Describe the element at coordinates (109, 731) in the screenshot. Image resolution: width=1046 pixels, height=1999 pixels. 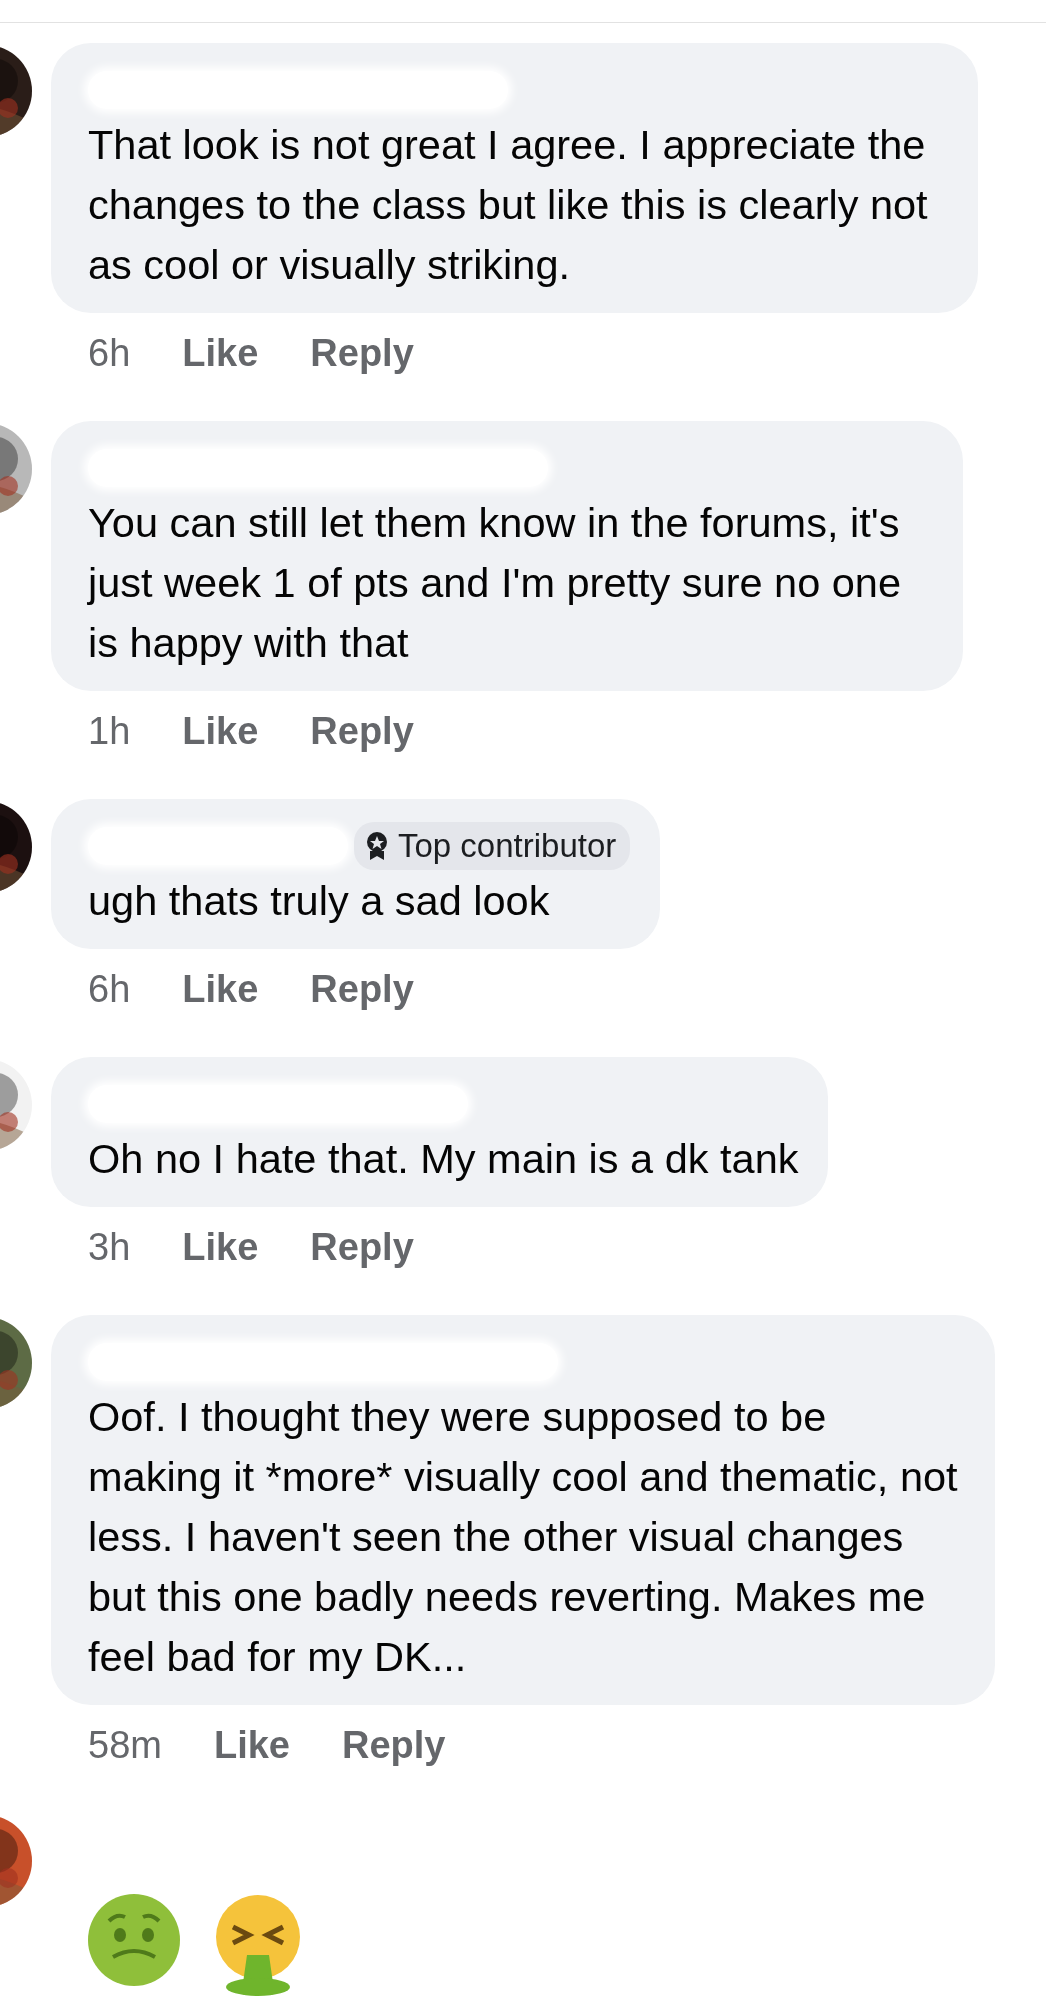
I see `timestamp: 1h` at that location.